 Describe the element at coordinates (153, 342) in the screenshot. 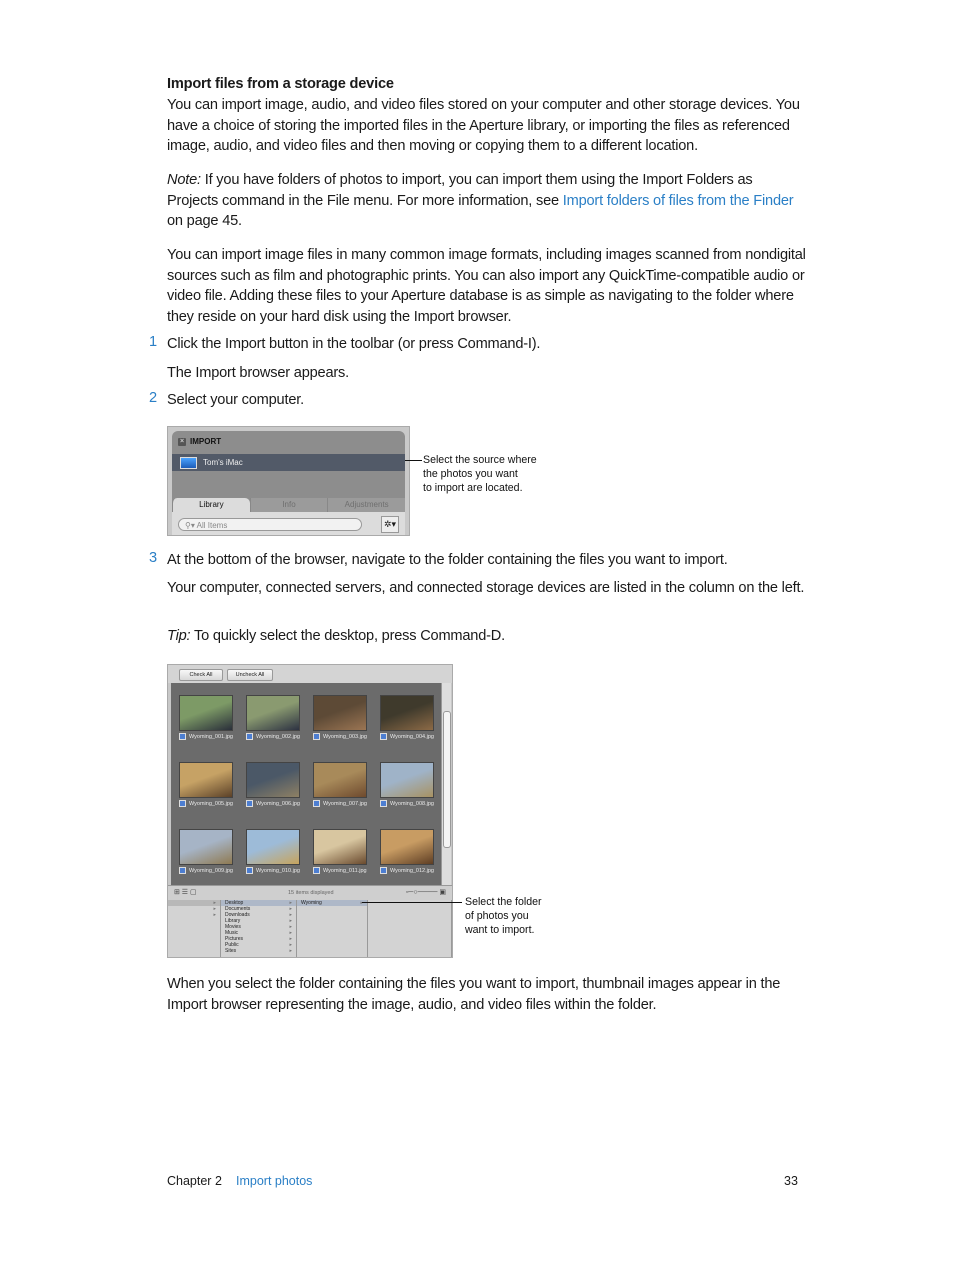

I see `step-number: 1` at that location.